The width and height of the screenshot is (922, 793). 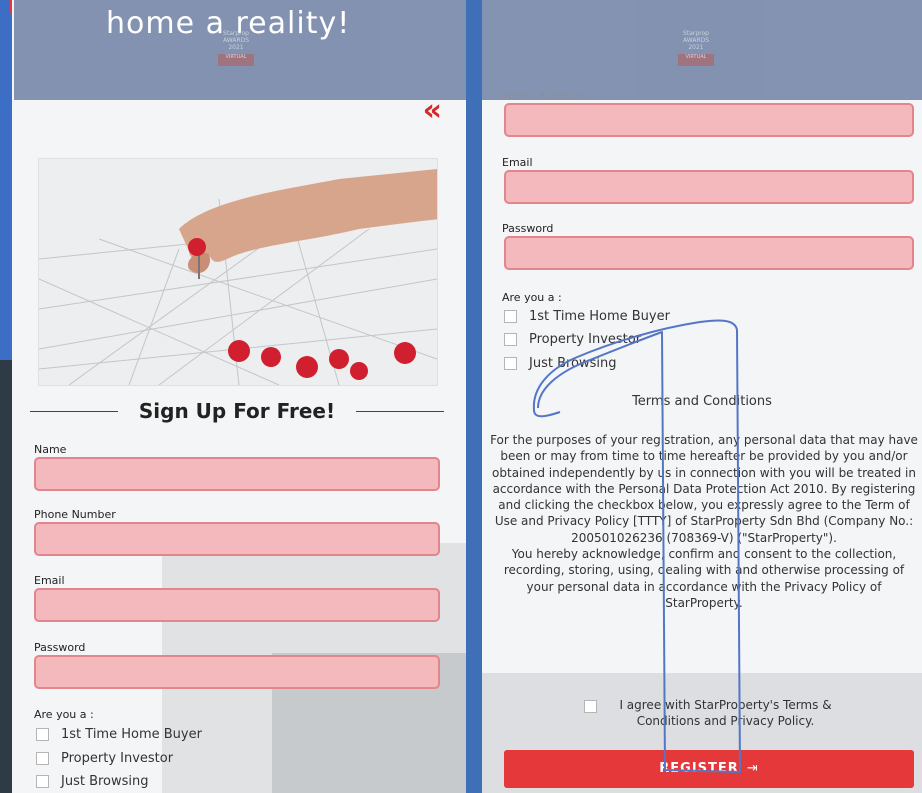 What do you see at coordinates (237, 411) in the screenshot?
I see `signup-heading-row: Sign Up For Free!` at bounding box center [237, 411].